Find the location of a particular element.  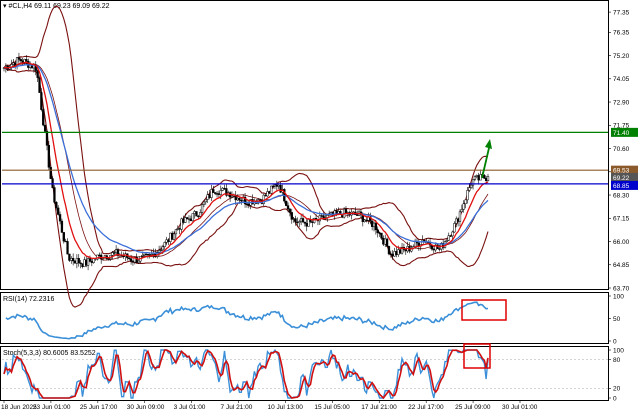

level-price-label: 69.22 is located at coordinates (621, 178).